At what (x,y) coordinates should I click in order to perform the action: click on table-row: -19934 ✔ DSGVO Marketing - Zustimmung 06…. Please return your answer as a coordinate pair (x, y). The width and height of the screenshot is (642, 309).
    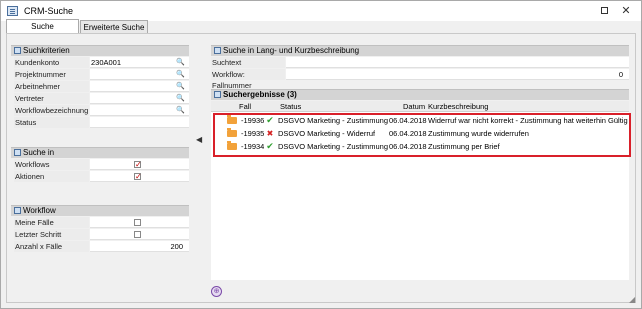
    Looking at the image, I should click on (420, 146).